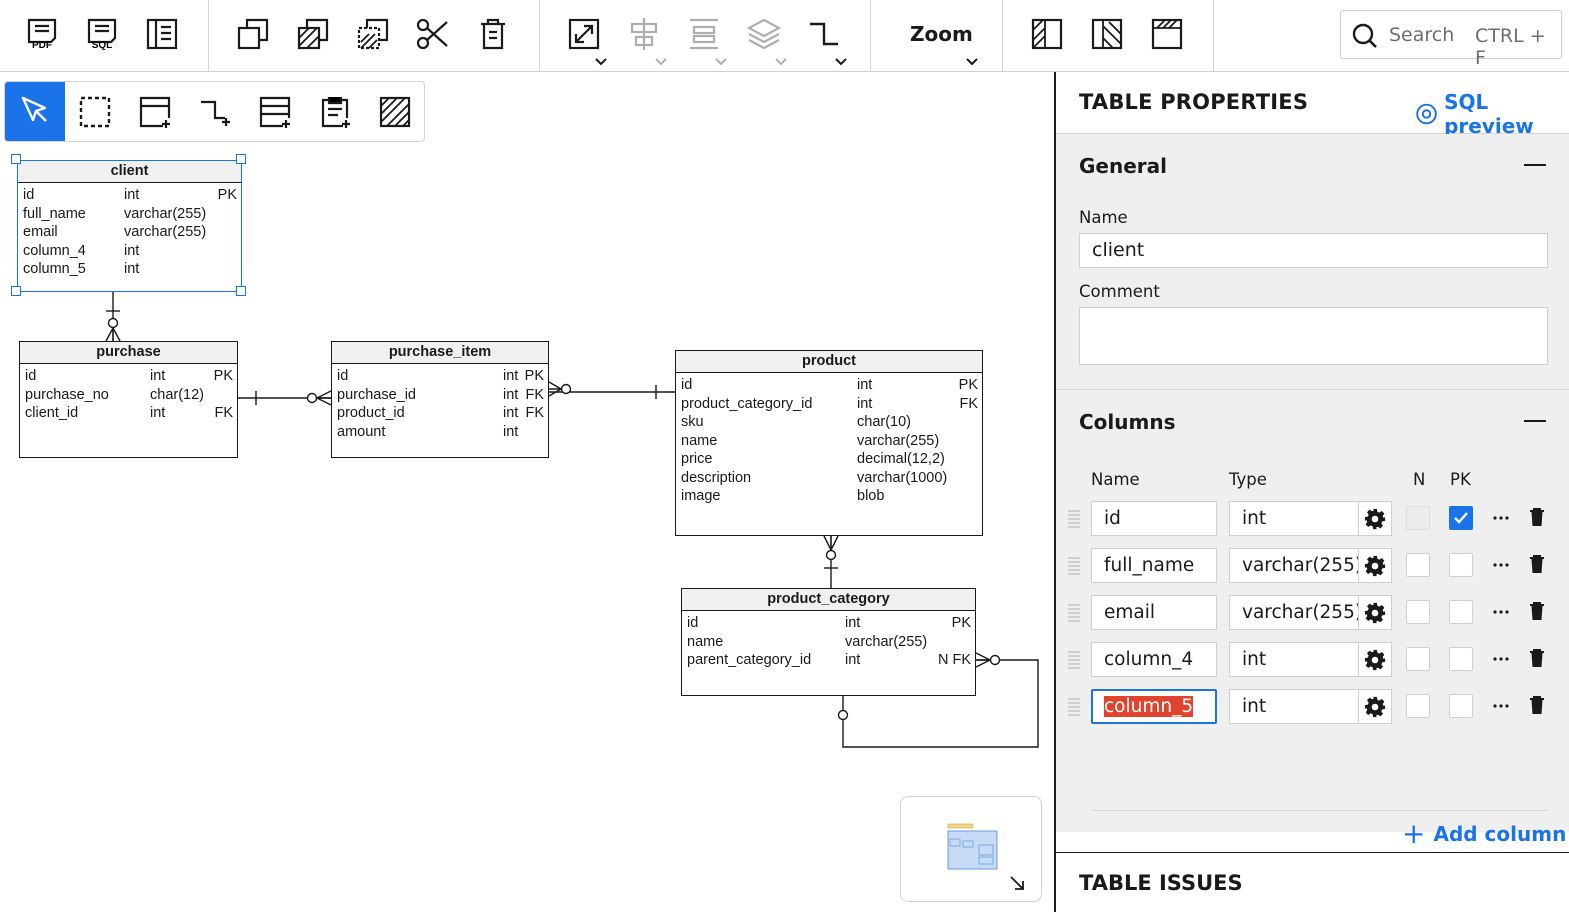 This screenshot has height=912, width=1569. I want to click on relation-purchase-purchaseitem, so click(285, 398).